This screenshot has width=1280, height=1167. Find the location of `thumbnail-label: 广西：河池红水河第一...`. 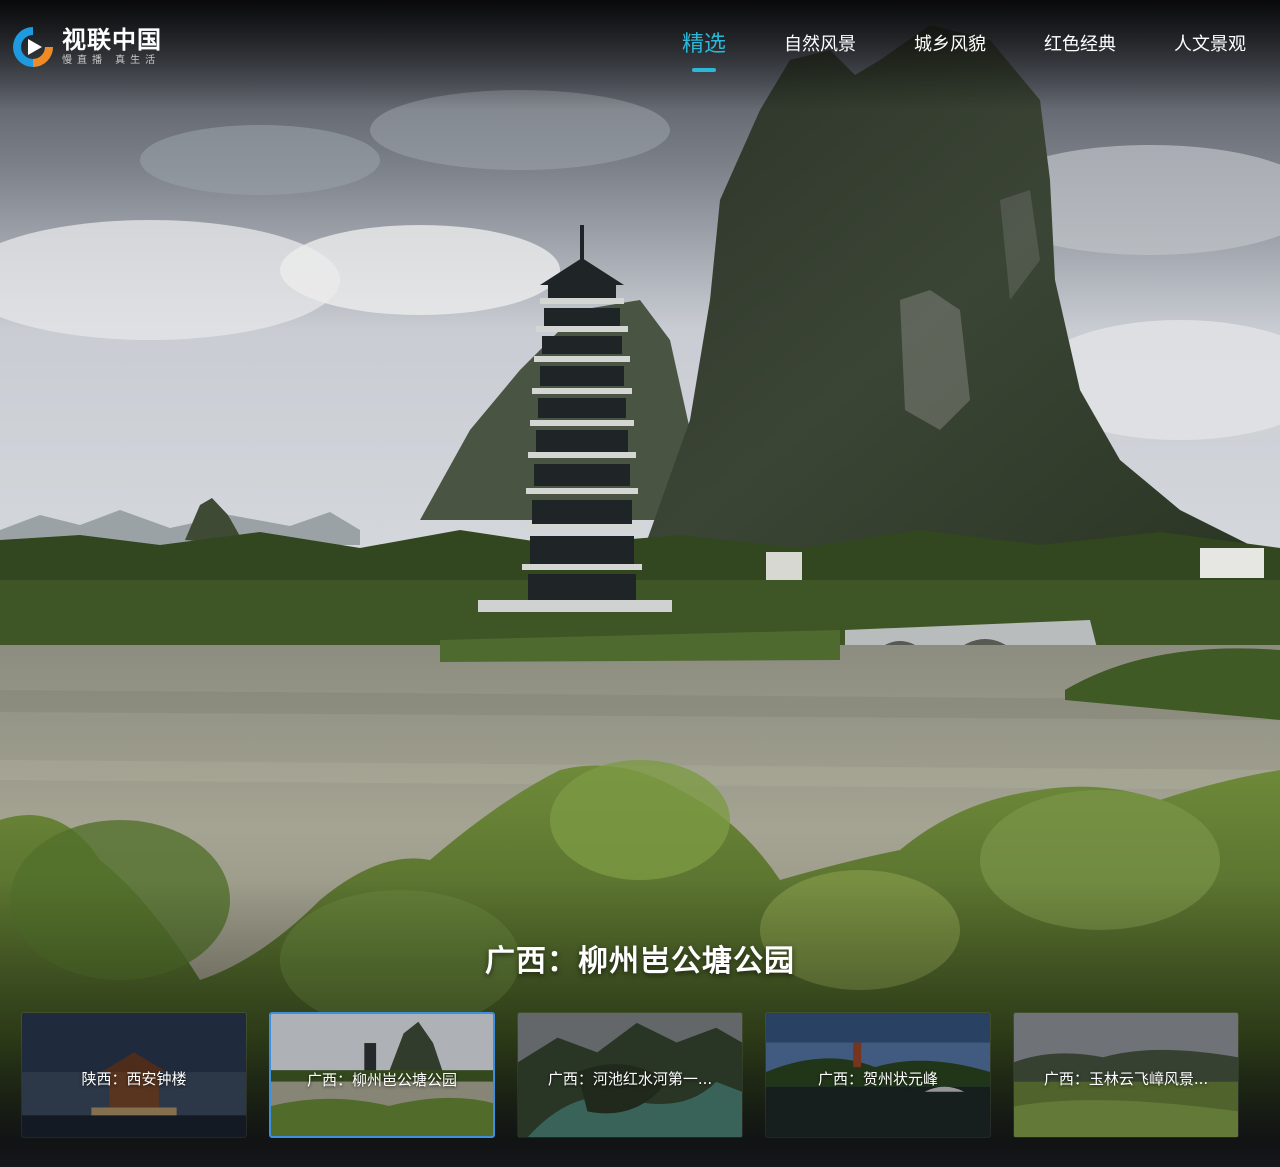

thumbnail-label: 广西：河池红水河第一... is located at coordinates (630, 1079).